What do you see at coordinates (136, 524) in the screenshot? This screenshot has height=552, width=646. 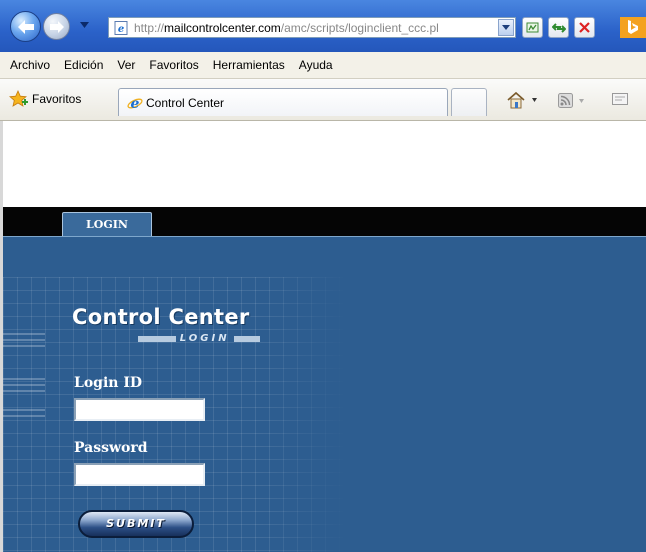 I see `submit-button: SUBMIT` at bounding box center [136, 524].